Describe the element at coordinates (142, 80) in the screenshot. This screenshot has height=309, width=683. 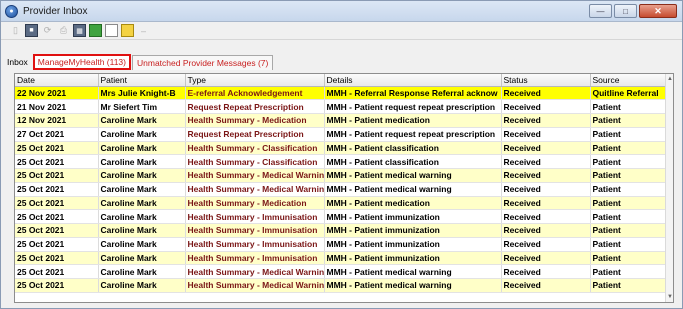
I see `column-header-patient: Patient` at that location.